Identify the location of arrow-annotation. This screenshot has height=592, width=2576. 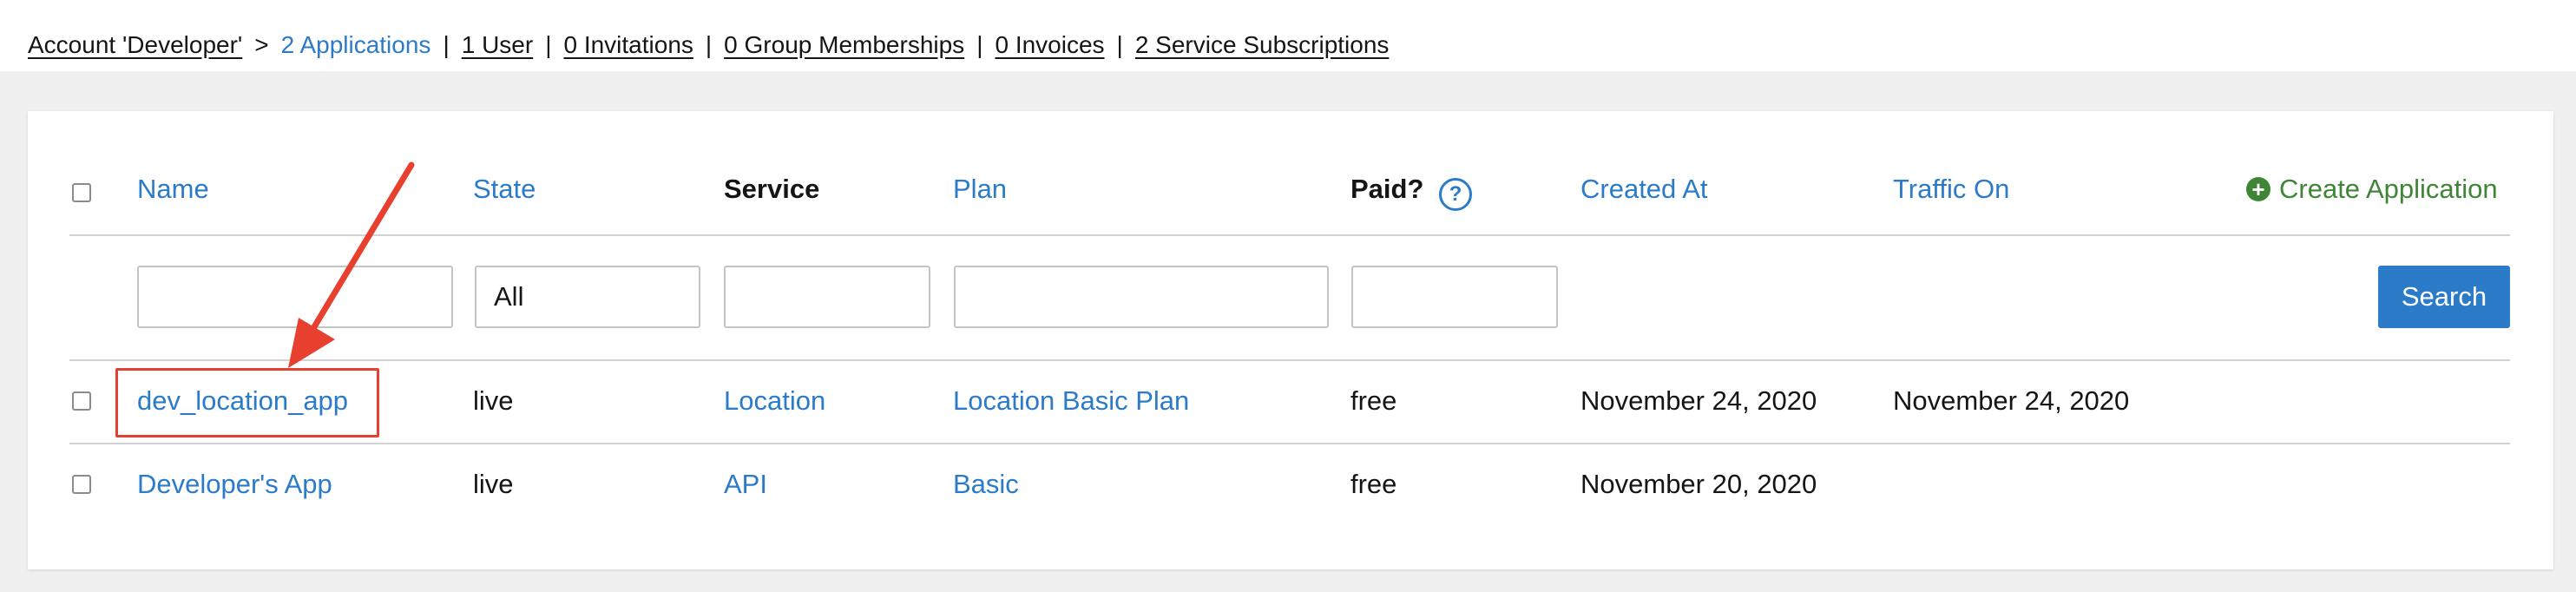
(351, 264).